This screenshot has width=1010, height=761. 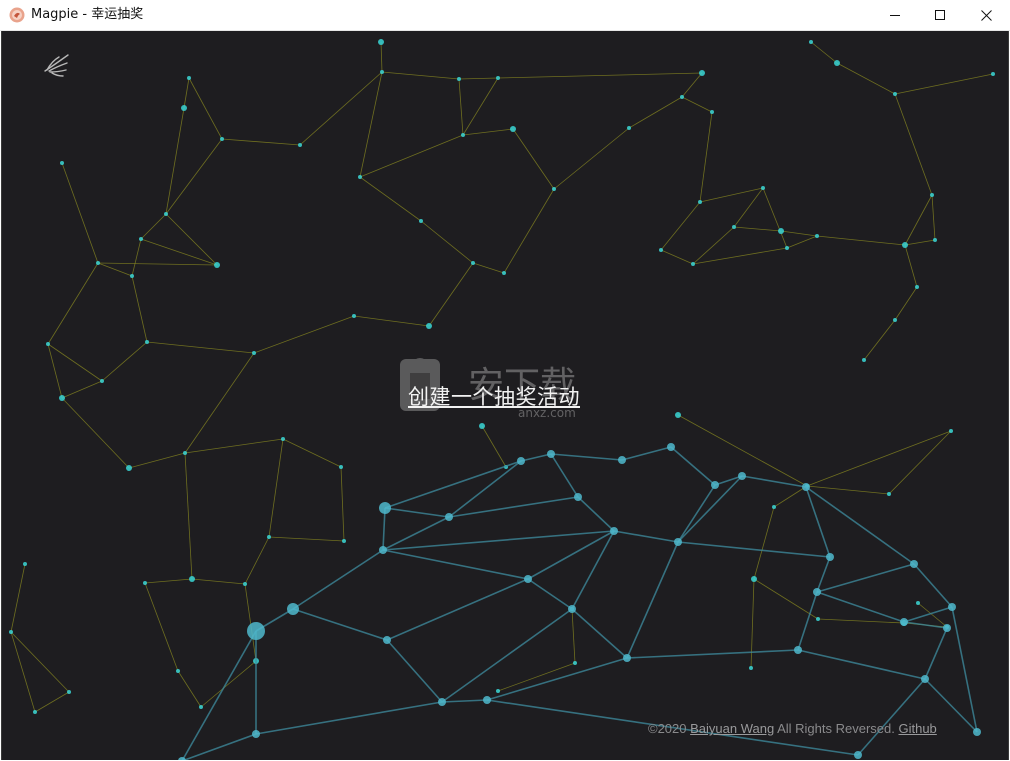 I want to click on close-button, so click(x=986, y=15).